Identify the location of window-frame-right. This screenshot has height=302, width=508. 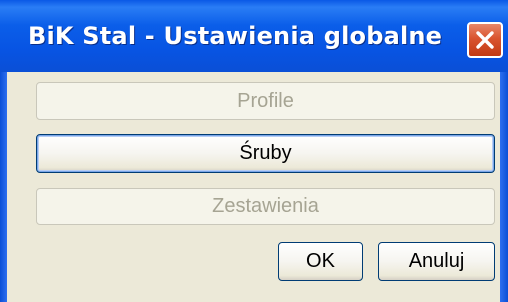
(504, 187).